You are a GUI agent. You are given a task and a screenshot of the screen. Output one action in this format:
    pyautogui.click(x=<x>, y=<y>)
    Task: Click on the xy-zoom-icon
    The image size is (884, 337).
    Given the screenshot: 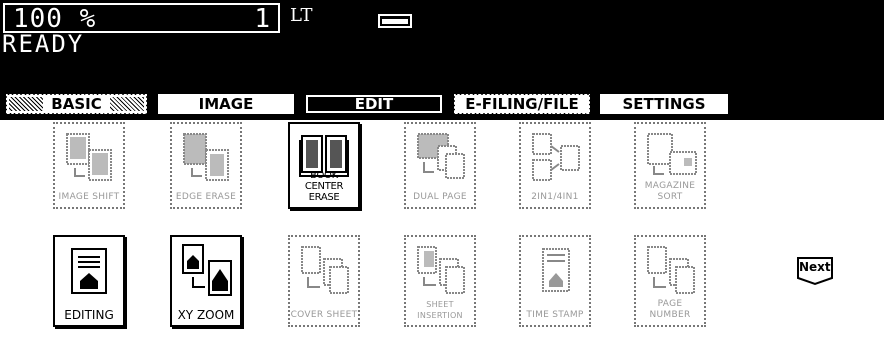 What is the action you would take?
    pyautogui.click(x=207, y=270)
    